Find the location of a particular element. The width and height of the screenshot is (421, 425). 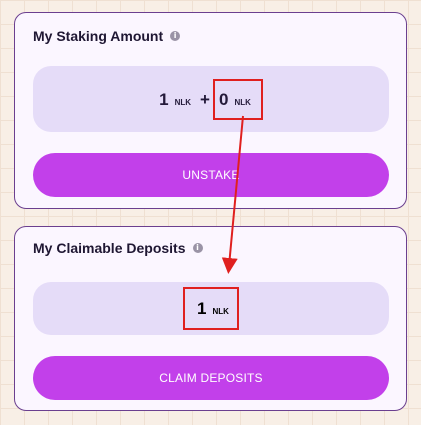

staked-unit: NLK is located at coordinates (183, 102).